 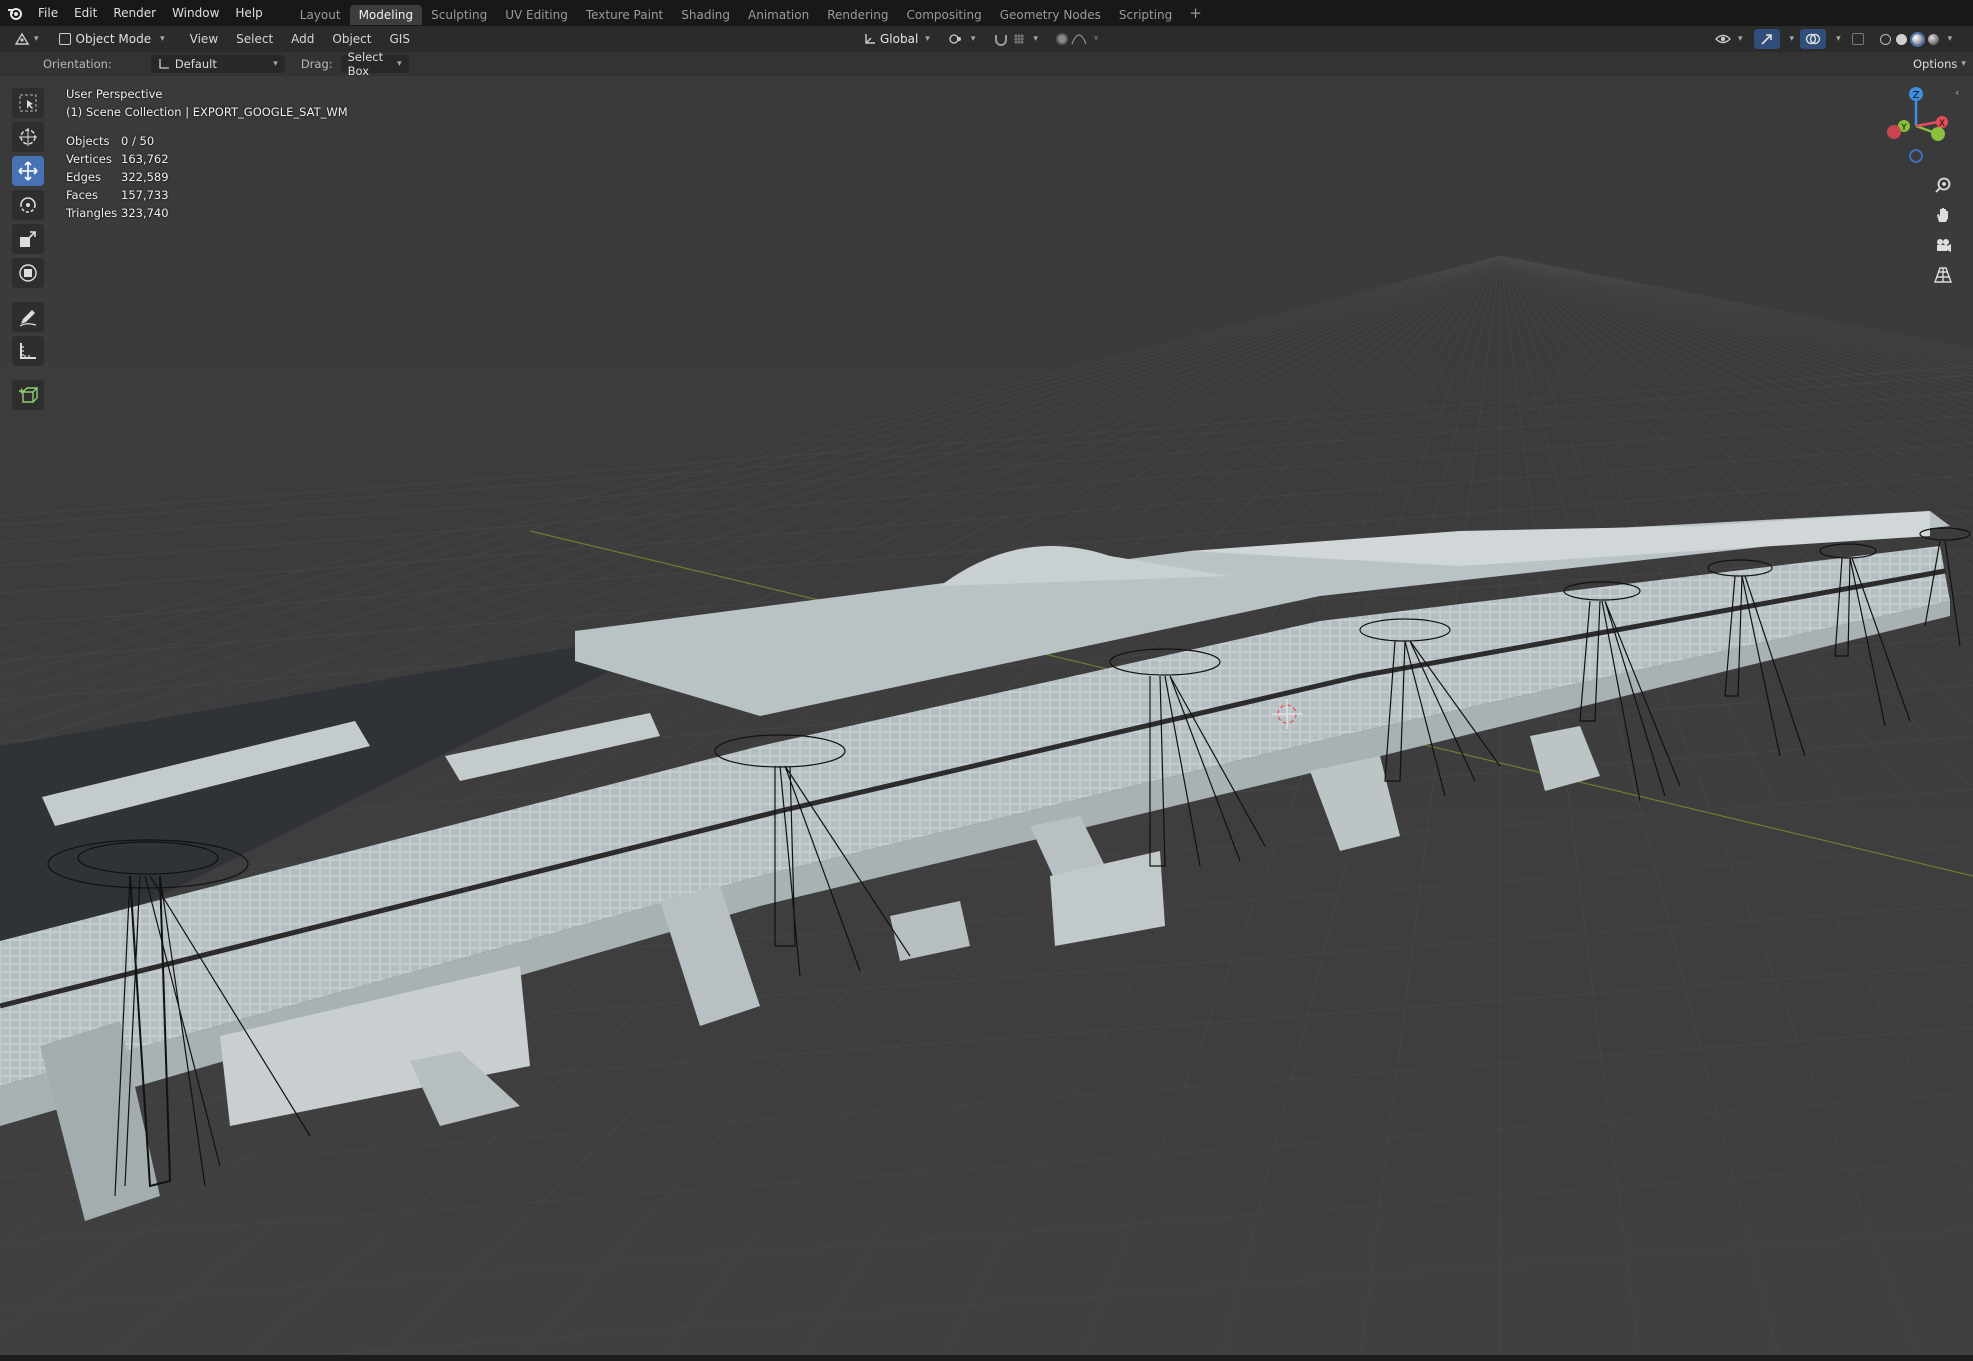 I want to click on stat-value: 322,589, so click(x=145, y=177).